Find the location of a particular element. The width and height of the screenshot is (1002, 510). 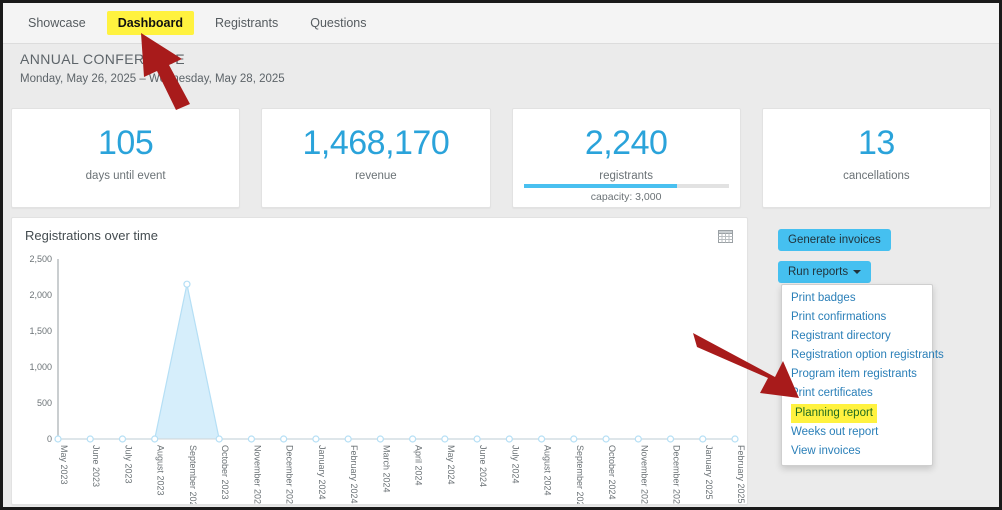

svg-text: July 2023 is located at coordinates (128, 464).